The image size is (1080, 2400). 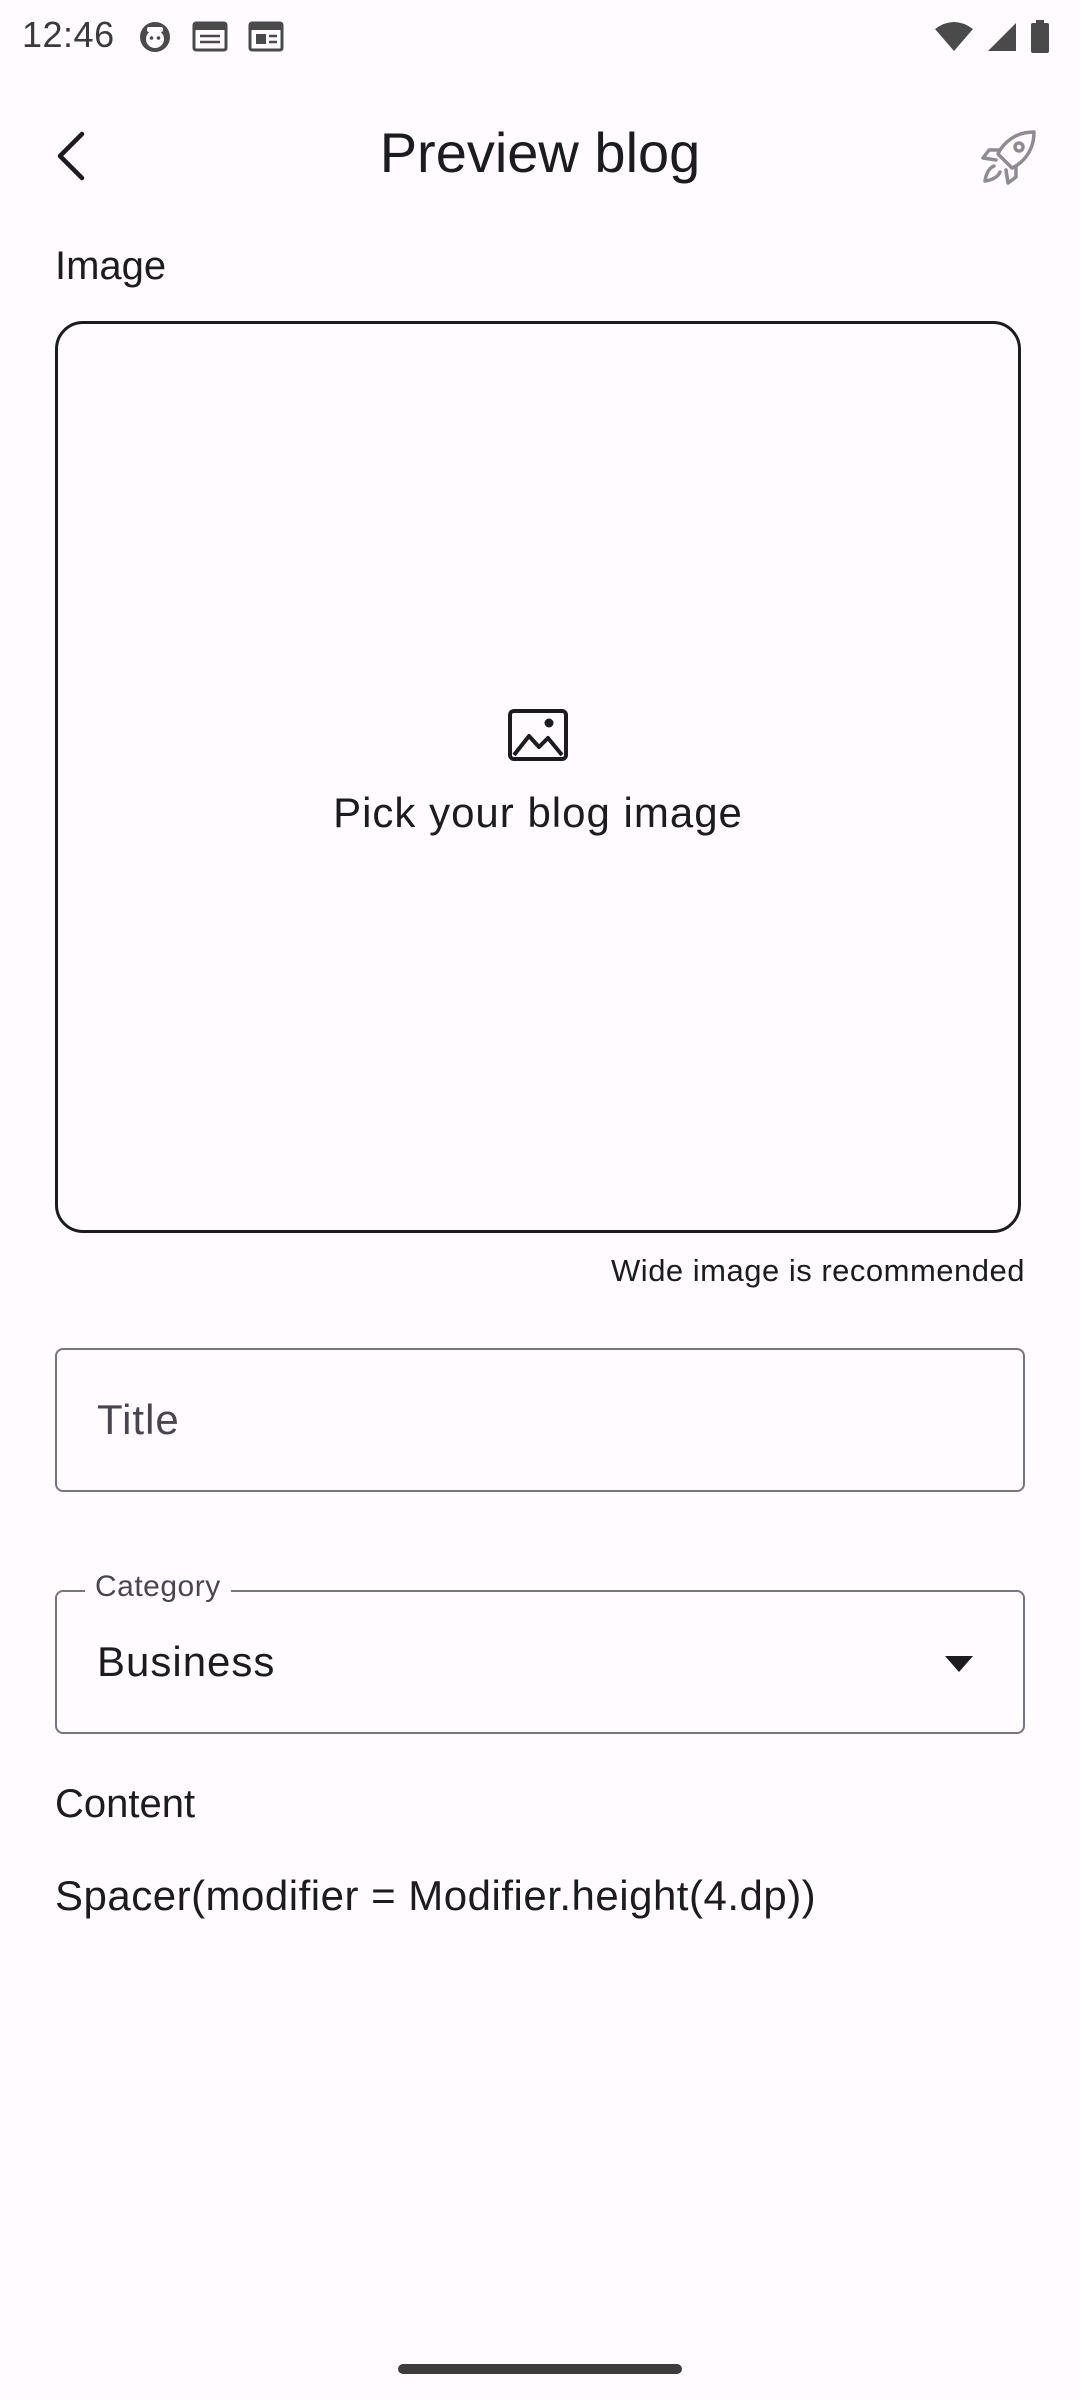 I want to click on top-app-bar: Preview blog, so click(x=540, y=158).